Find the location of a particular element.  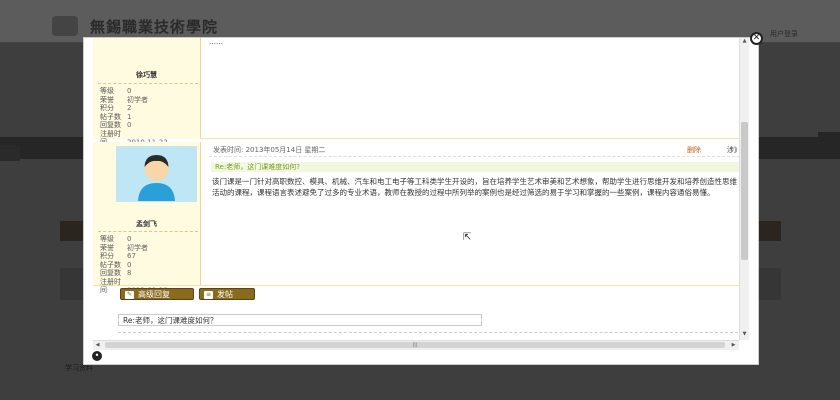

vertical-scrollbar: ▲ ▼ is located at coordinates (744, 189).